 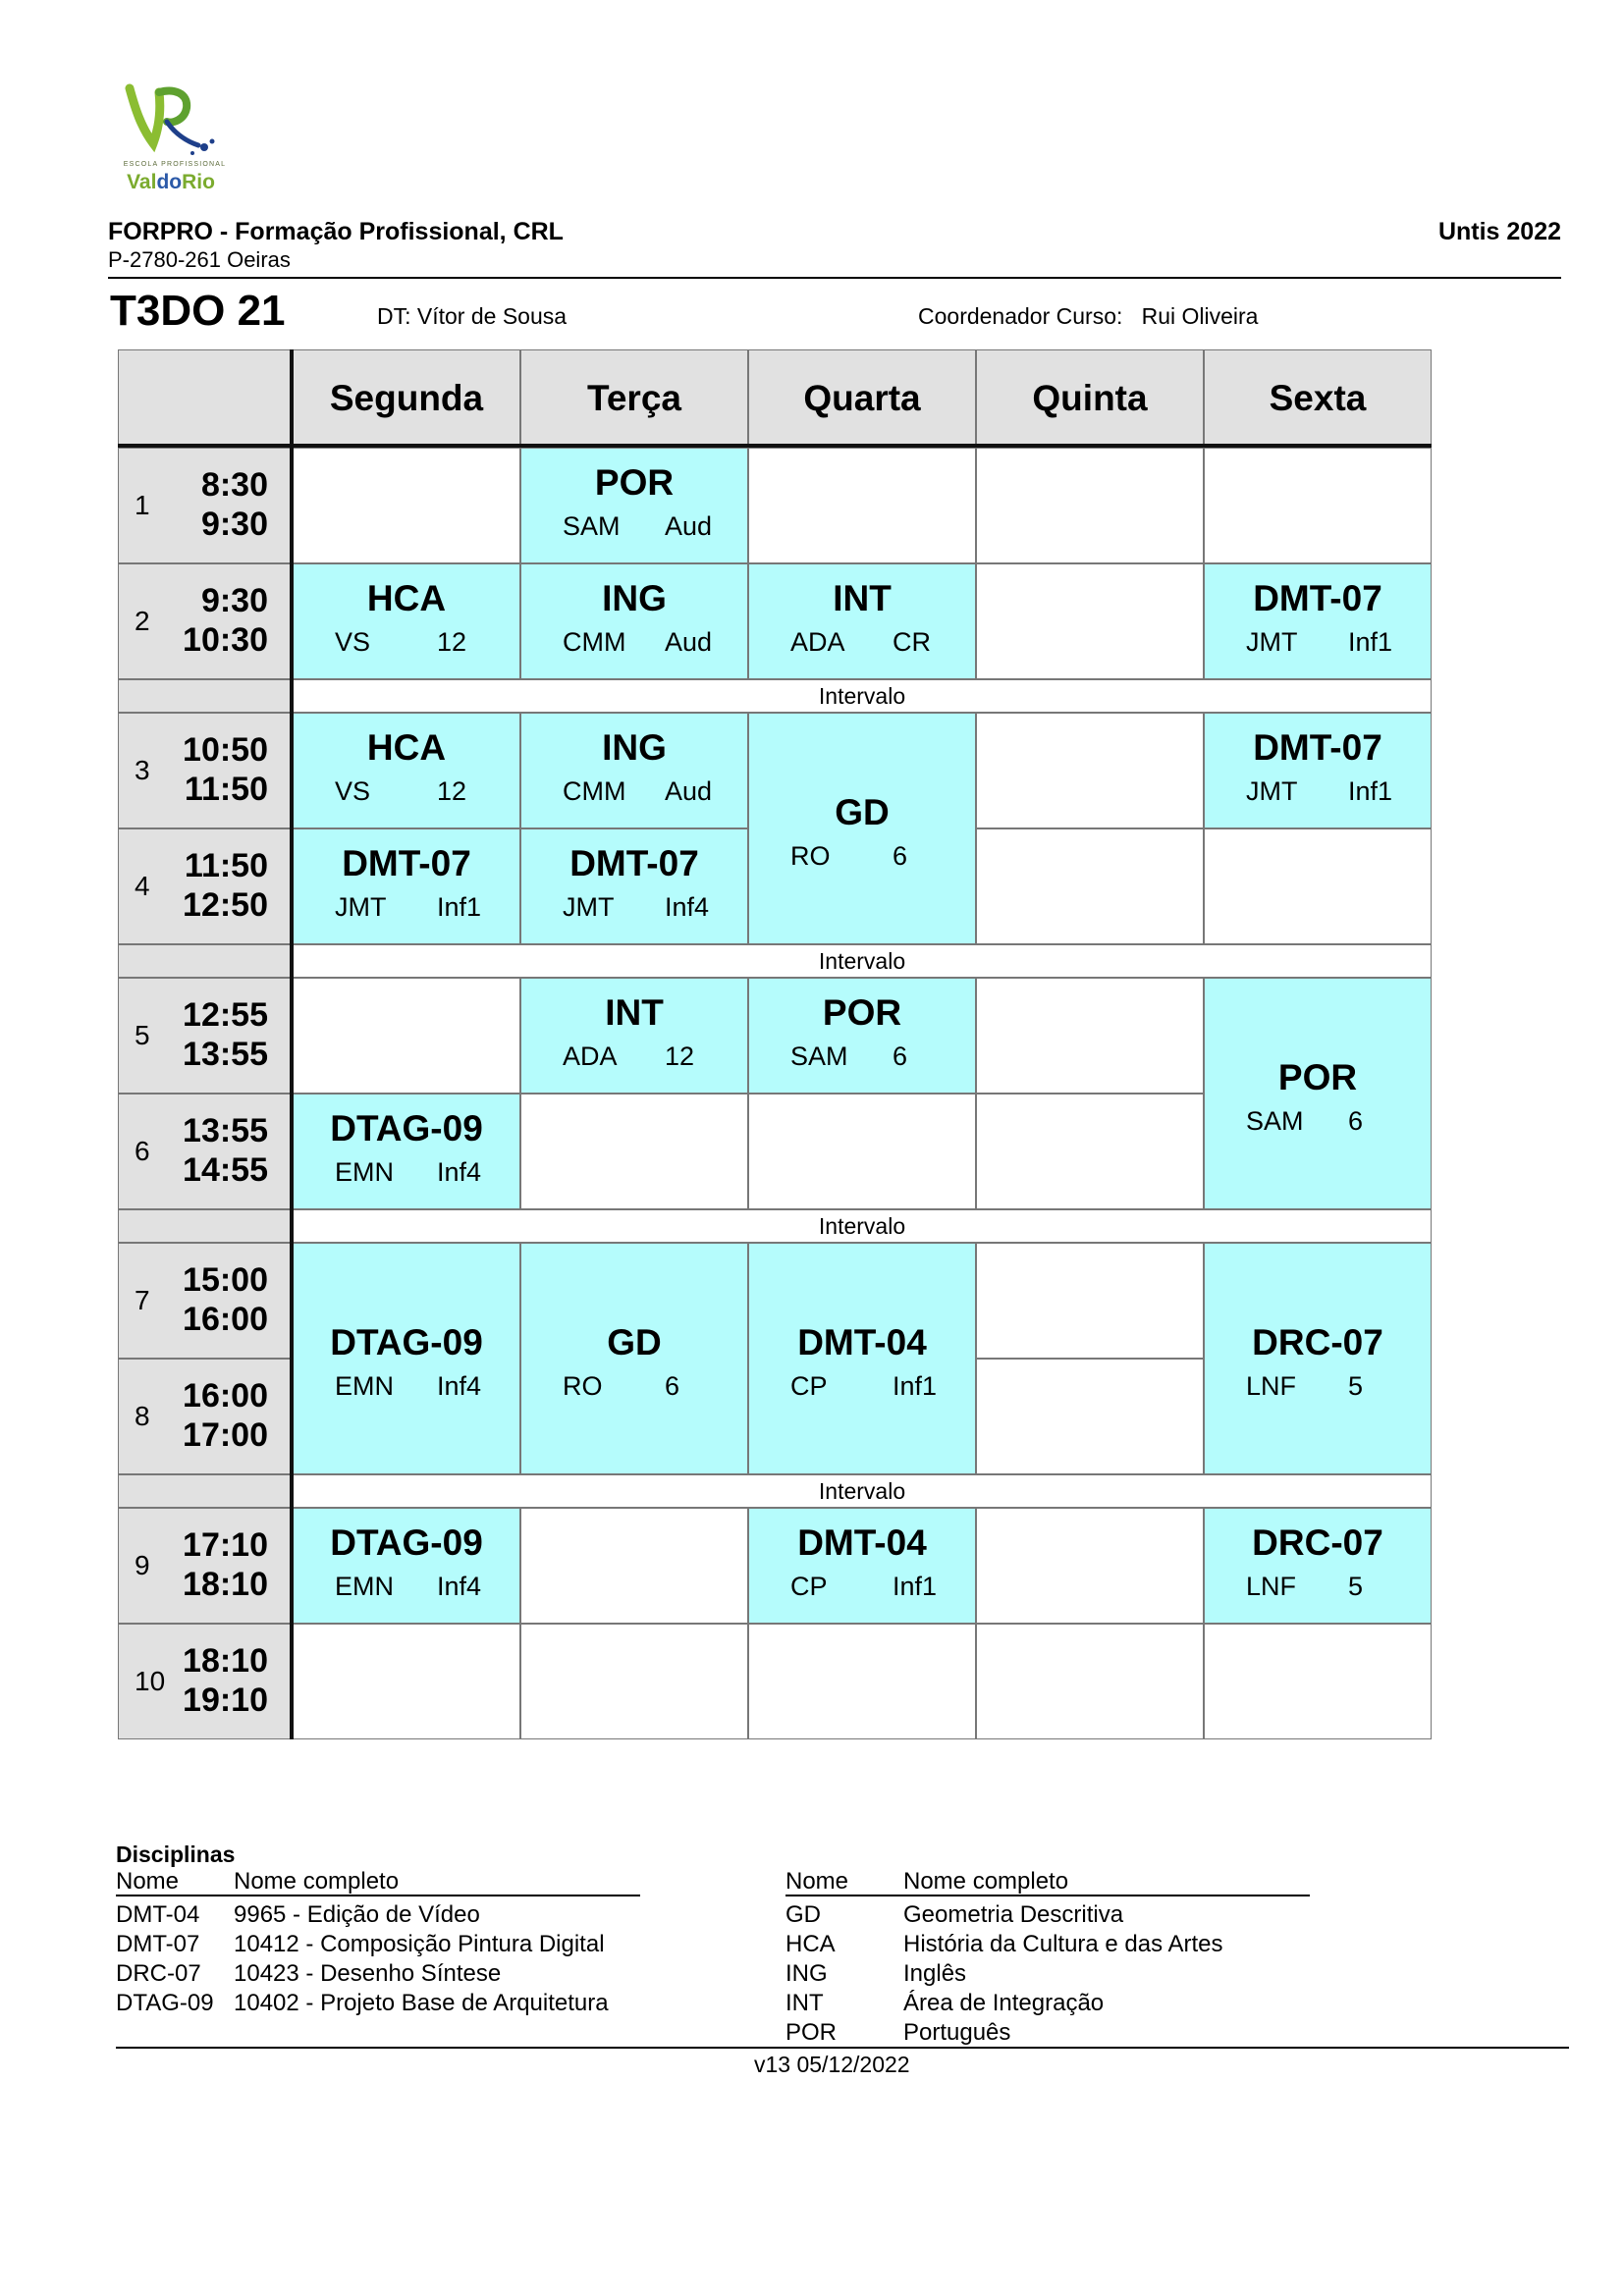 What do you see at coordinates (357, 1914) in the screenshot?
I see `legend-full-name: 9965 - Edição de Vídeo` at bounding box center [357, 1914].